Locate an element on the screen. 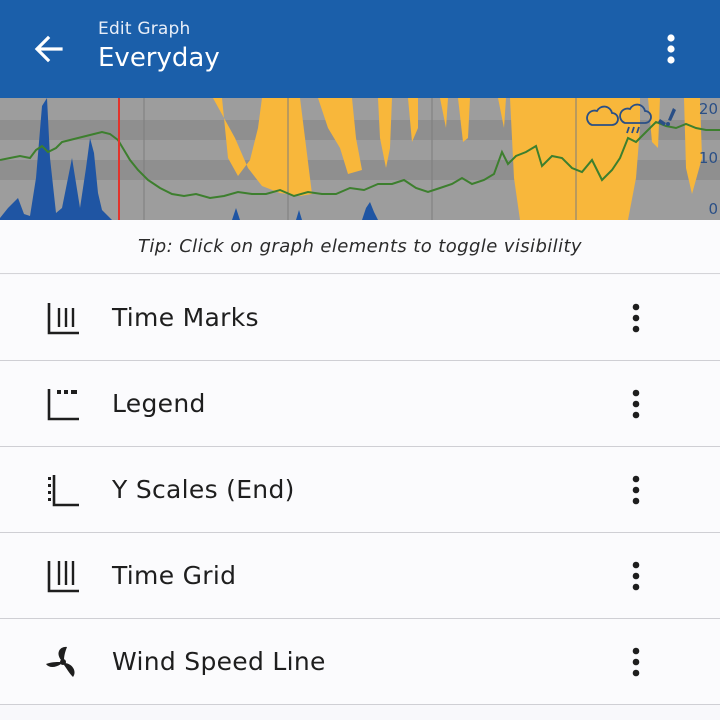 This screenshot has height=720, width=720. y-scales-icon is located at coordinates (63, 490).